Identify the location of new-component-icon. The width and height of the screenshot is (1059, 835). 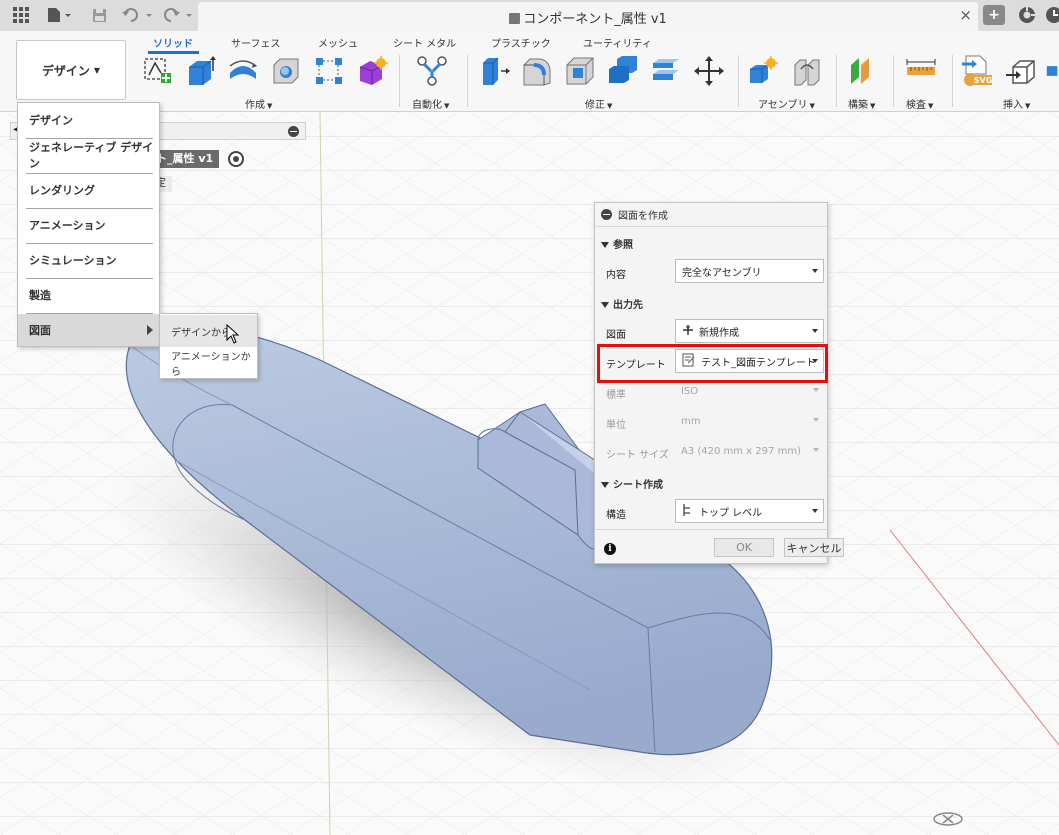
(763, 71).